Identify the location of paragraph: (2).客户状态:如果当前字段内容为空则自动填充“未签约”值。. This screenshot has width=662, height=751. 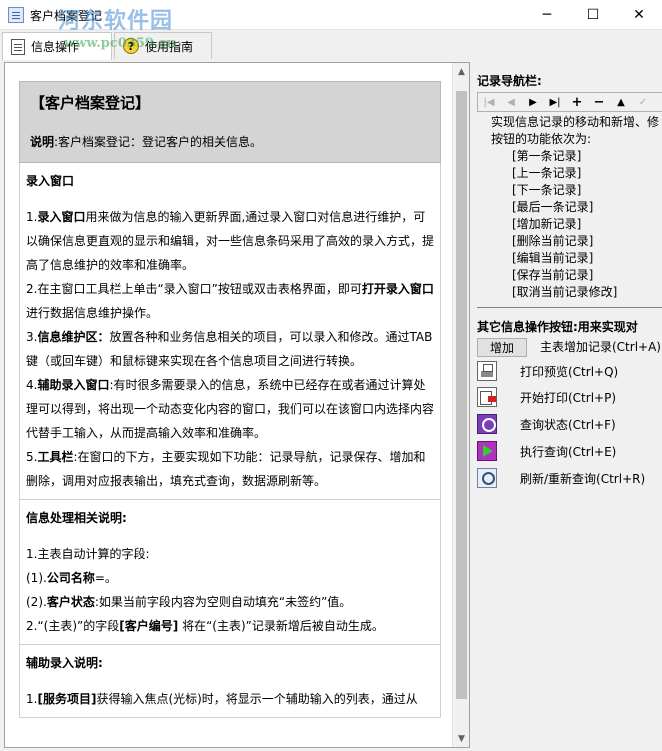
(189, 602).